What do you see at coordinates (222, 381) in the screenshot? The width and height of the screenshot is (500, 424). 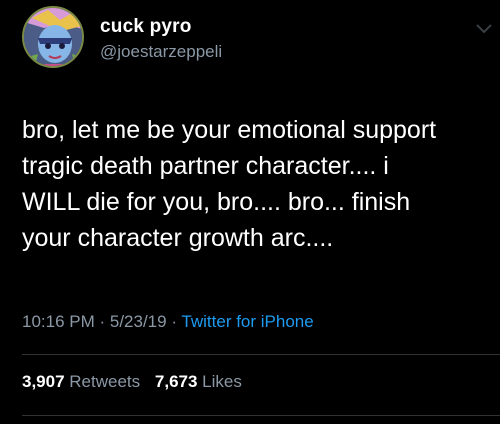 I see `likes-label: Likes` at bounding box center [222, 381].